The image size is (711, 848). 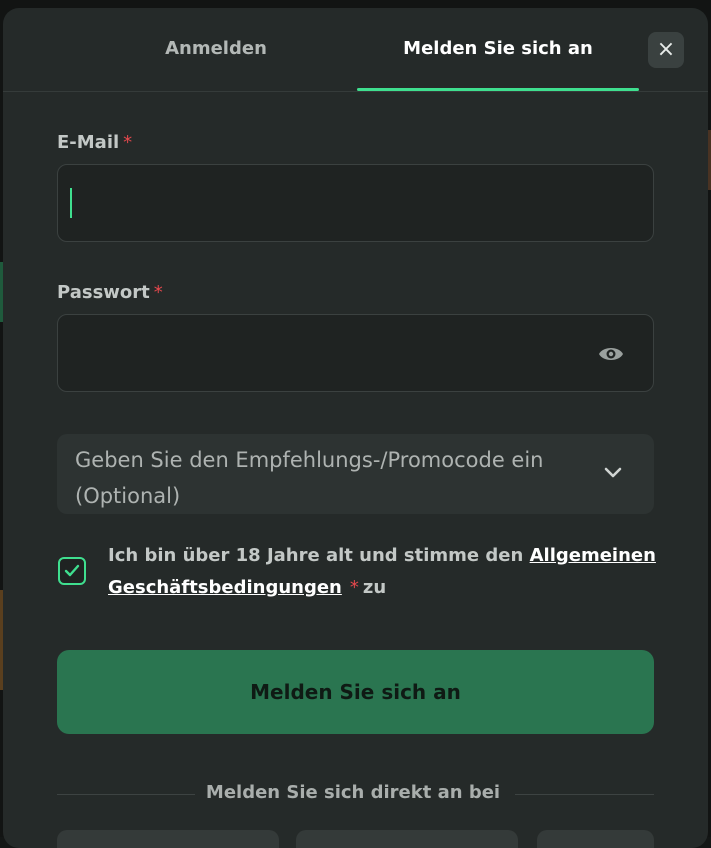 What do you see at coordinates (216, 48) in the screenshot?
I see `tab-login-label: Anmelden` at bounding box center [216, 48].